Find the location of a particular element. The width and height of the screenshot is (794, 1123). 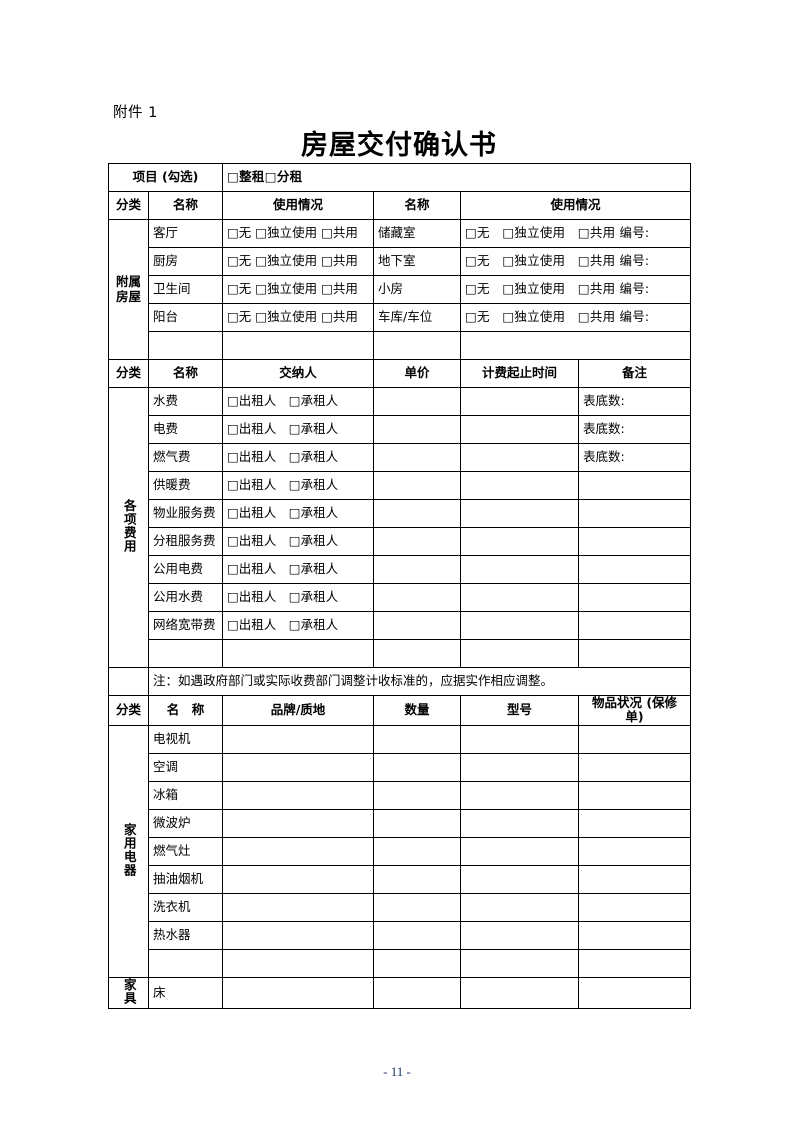

table-row: 分租服务费 □出租人 □承租人 is located at coordinates (400, 541).